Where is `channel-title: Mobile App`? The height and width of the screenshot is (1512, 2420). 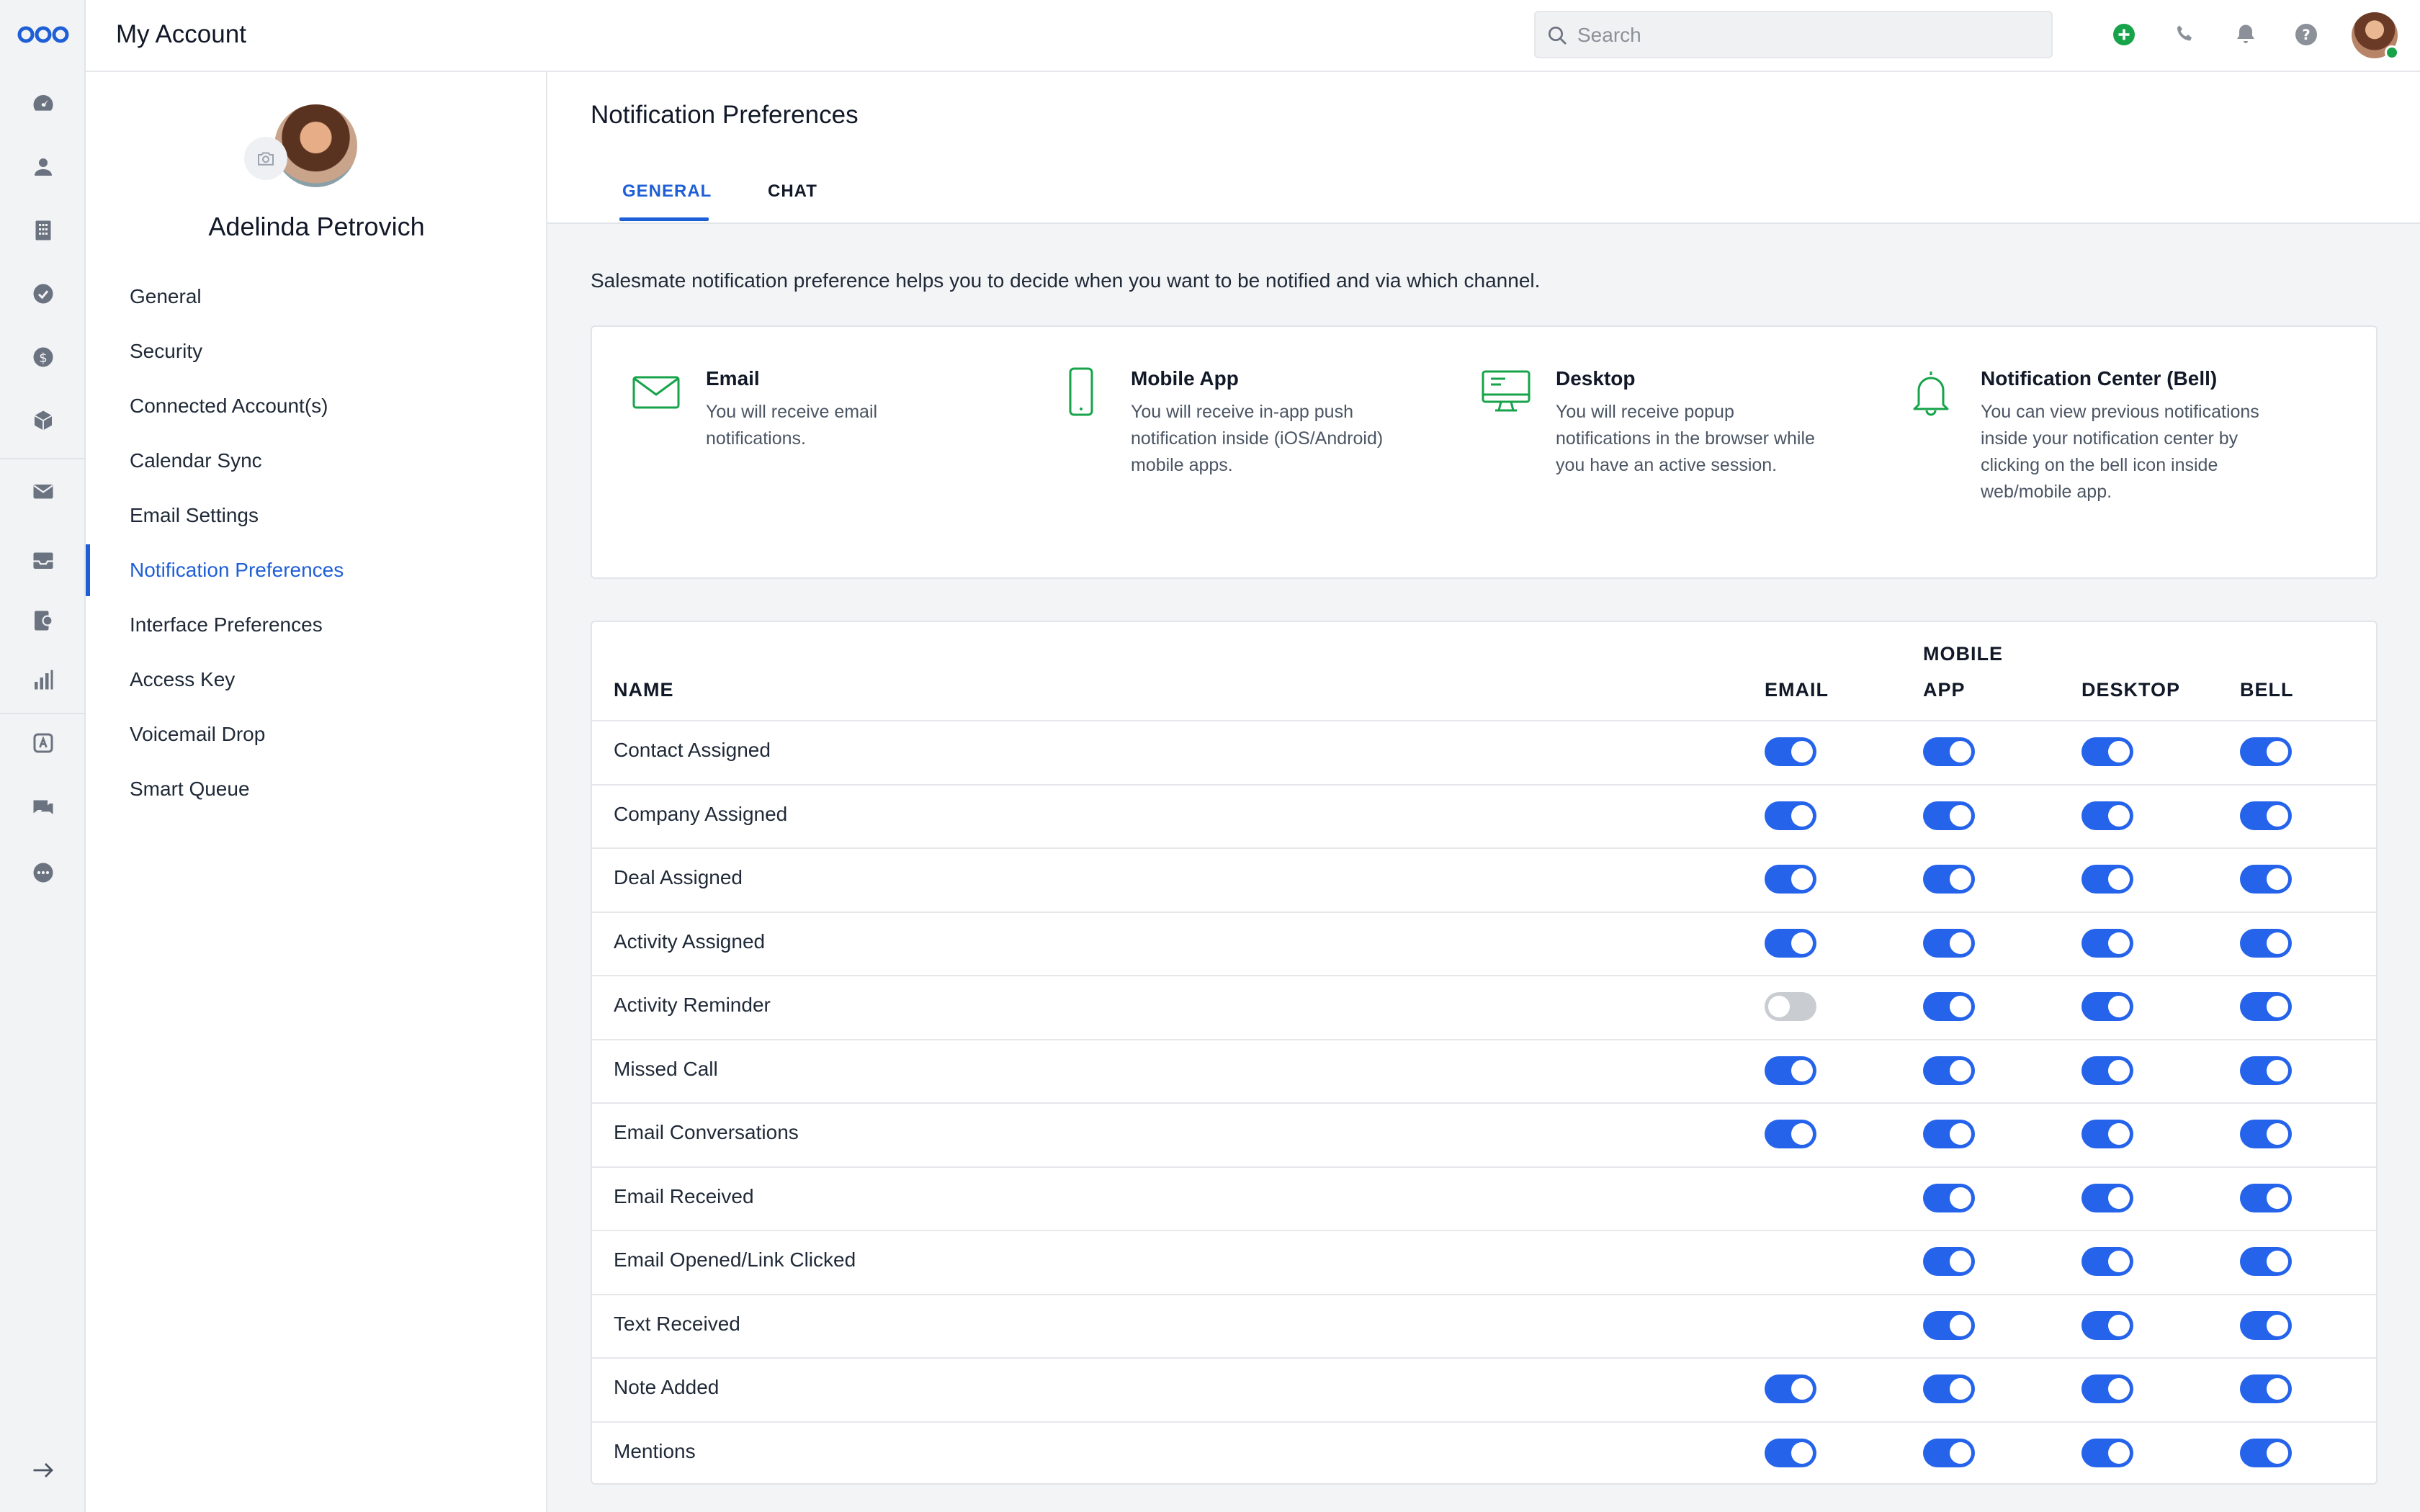 channel-title: Mobile App is located at coordinates (1185, 378).